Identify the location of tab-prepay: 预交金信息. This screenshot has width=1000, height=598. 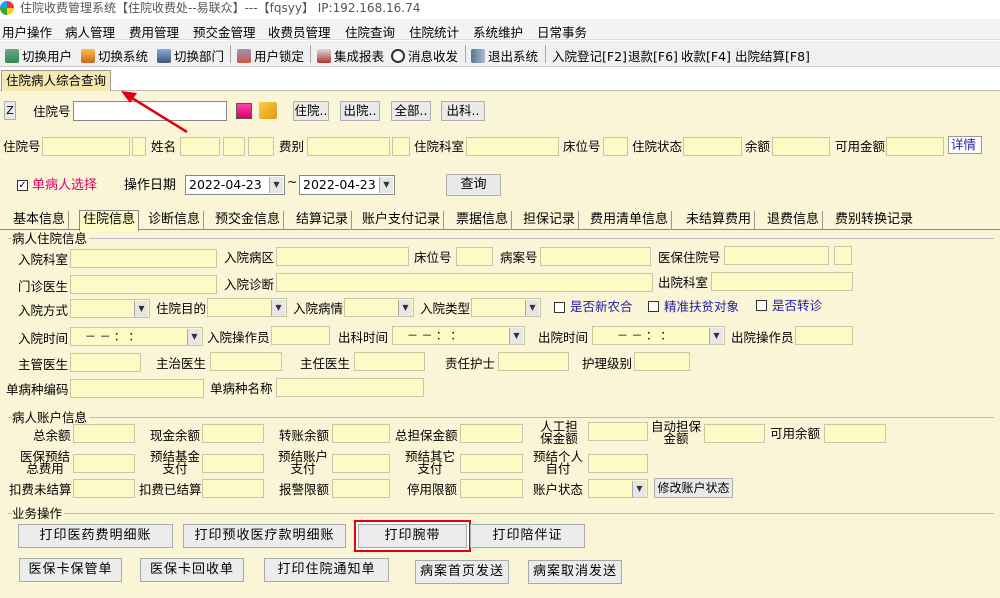
(248, 220).